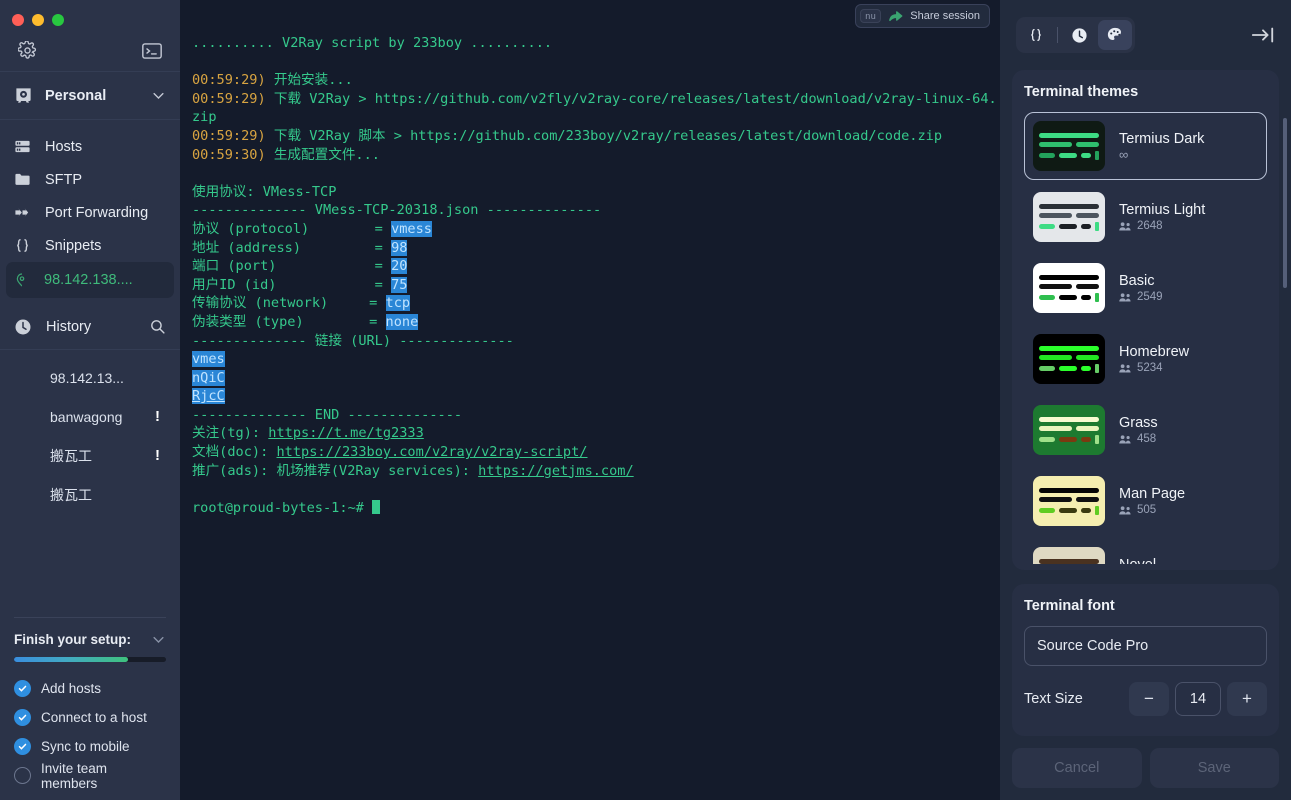 This screenshot has height=800, width=1291. I want to click on scrollbar, so click(1285, 203).